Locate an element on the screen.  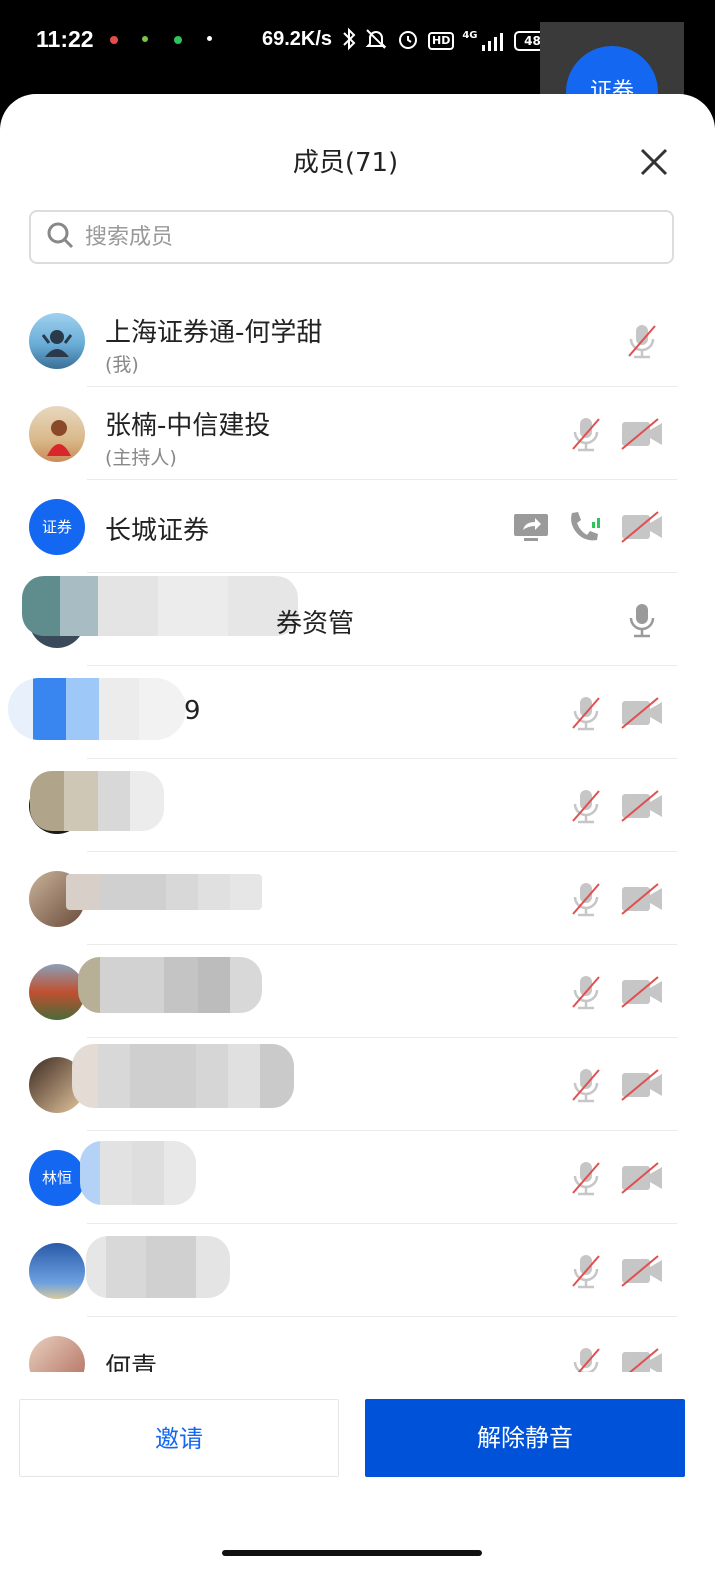
member-role: (主持人) is located at coordinates (141, 458).